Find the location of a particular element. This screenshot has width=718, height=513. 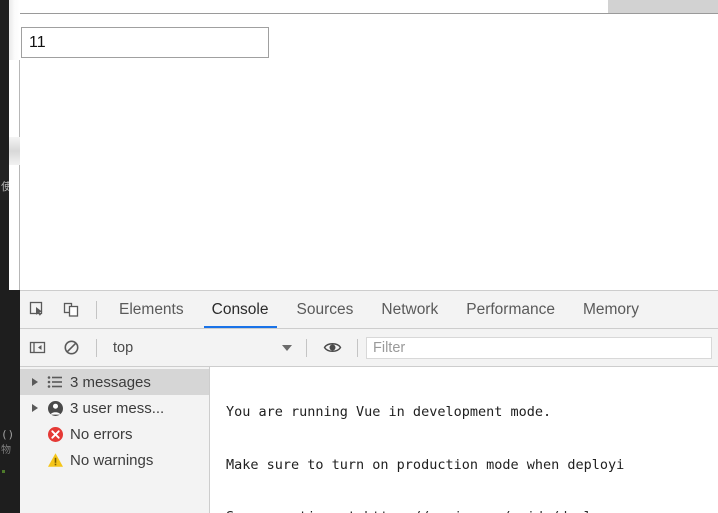

background-editor-marker is located at coordinates (3, 471).